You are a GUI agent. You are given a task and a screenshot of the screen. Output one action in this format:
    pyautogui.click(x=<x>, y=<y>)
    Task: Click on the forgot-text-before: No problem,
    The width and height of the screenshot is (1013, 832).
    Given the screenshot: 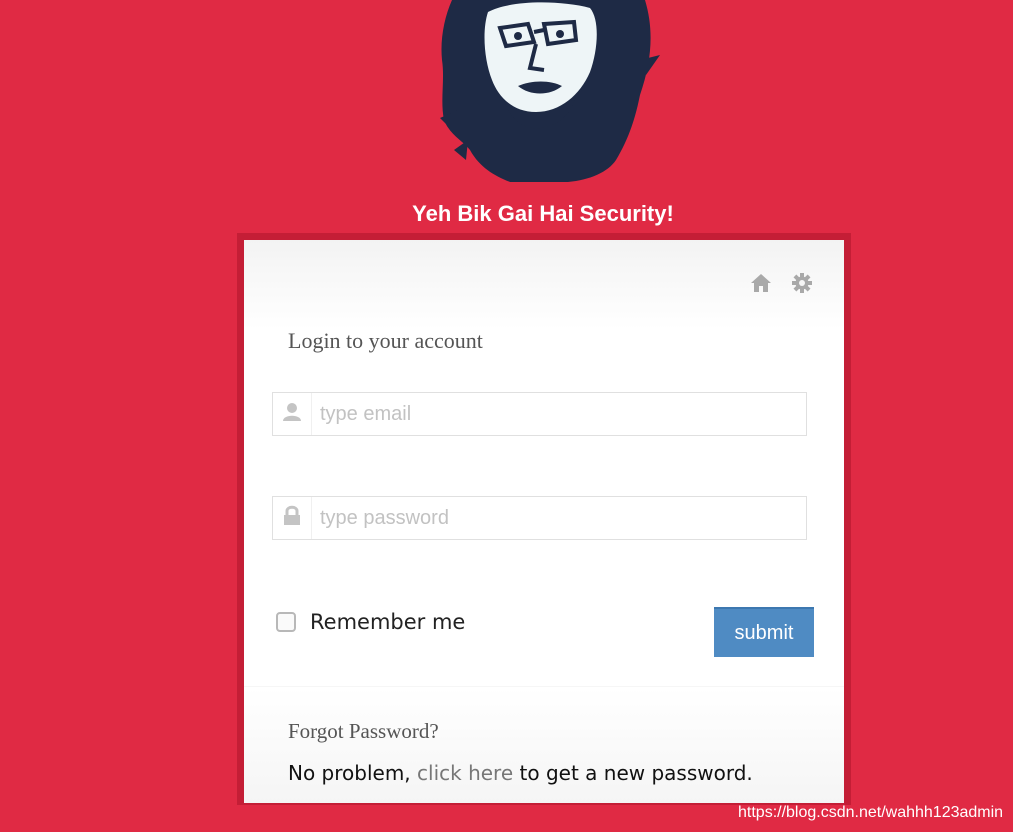 What is the action you would take?
    pyautogui.click(x=353, y=773)
    